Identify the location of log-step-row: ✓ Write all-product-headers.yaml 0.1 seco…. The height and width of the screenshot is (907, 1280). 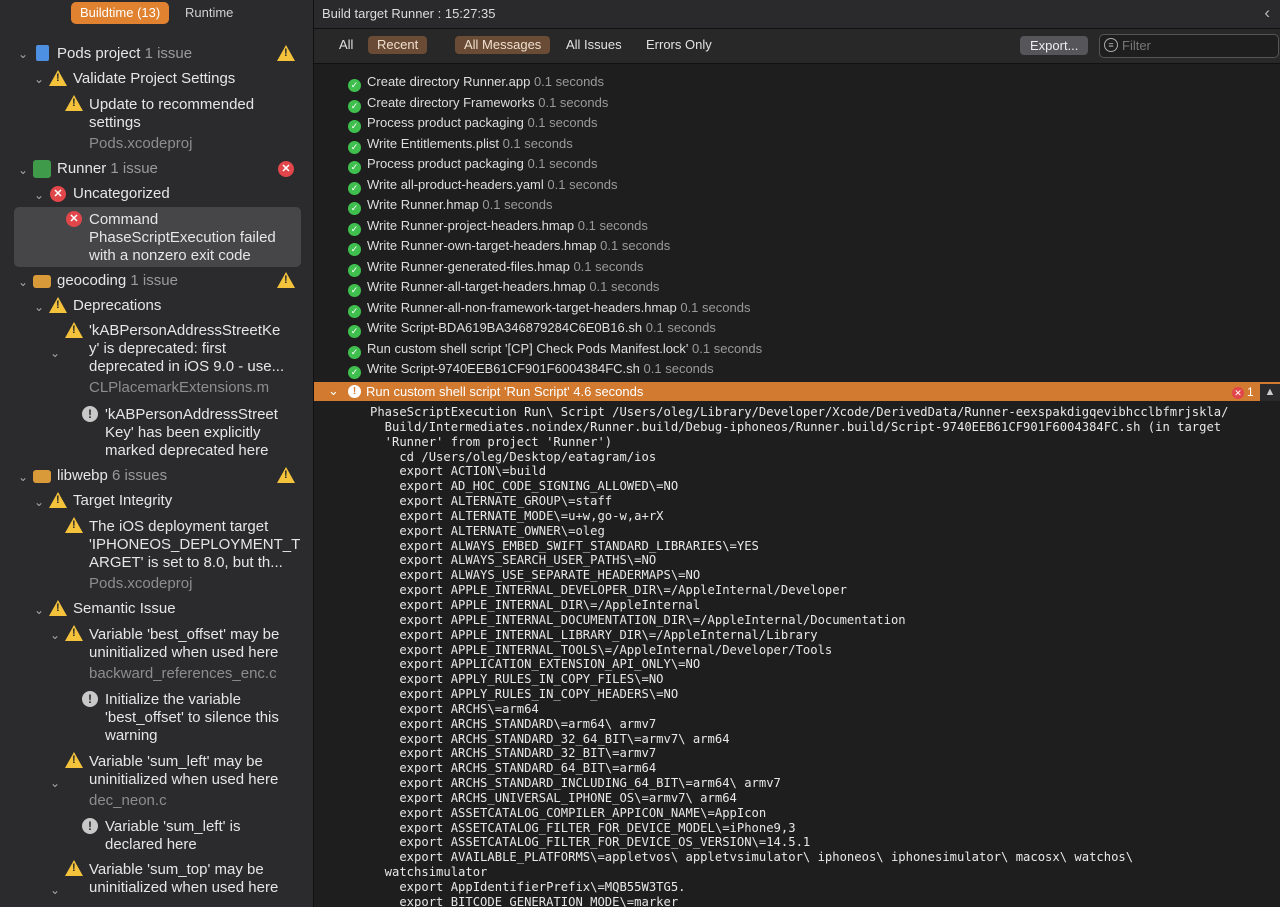
(483, 187).